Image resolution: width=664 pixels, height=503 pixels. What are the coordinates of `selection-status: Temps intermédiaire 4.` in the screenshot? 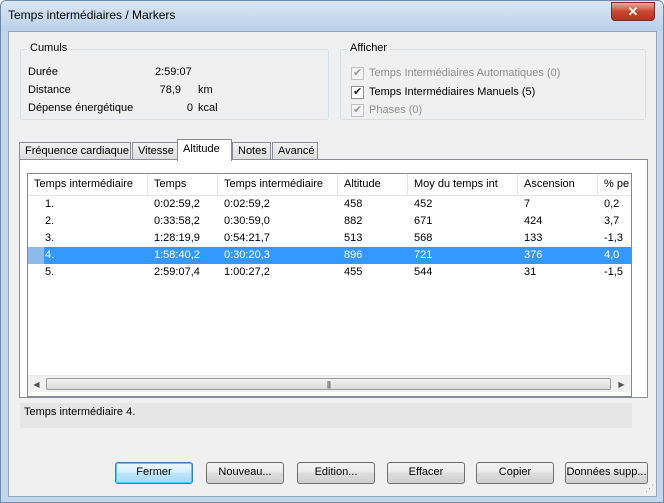 It's located at (326, 415).